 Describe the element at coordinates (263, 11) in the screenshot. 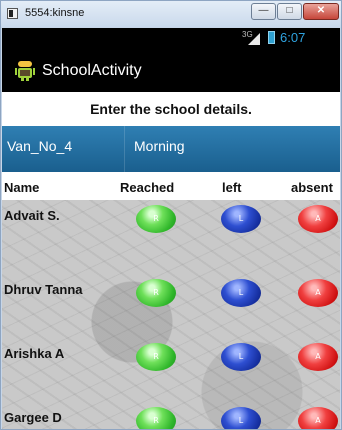

I see `minimize-button: —` at that location.